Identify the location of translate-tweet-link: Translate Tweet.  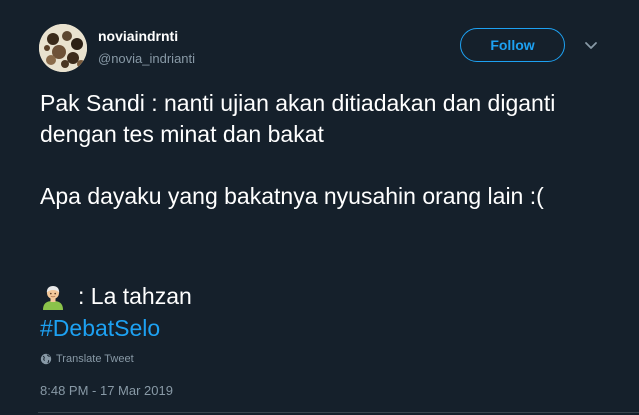
(87, 359).